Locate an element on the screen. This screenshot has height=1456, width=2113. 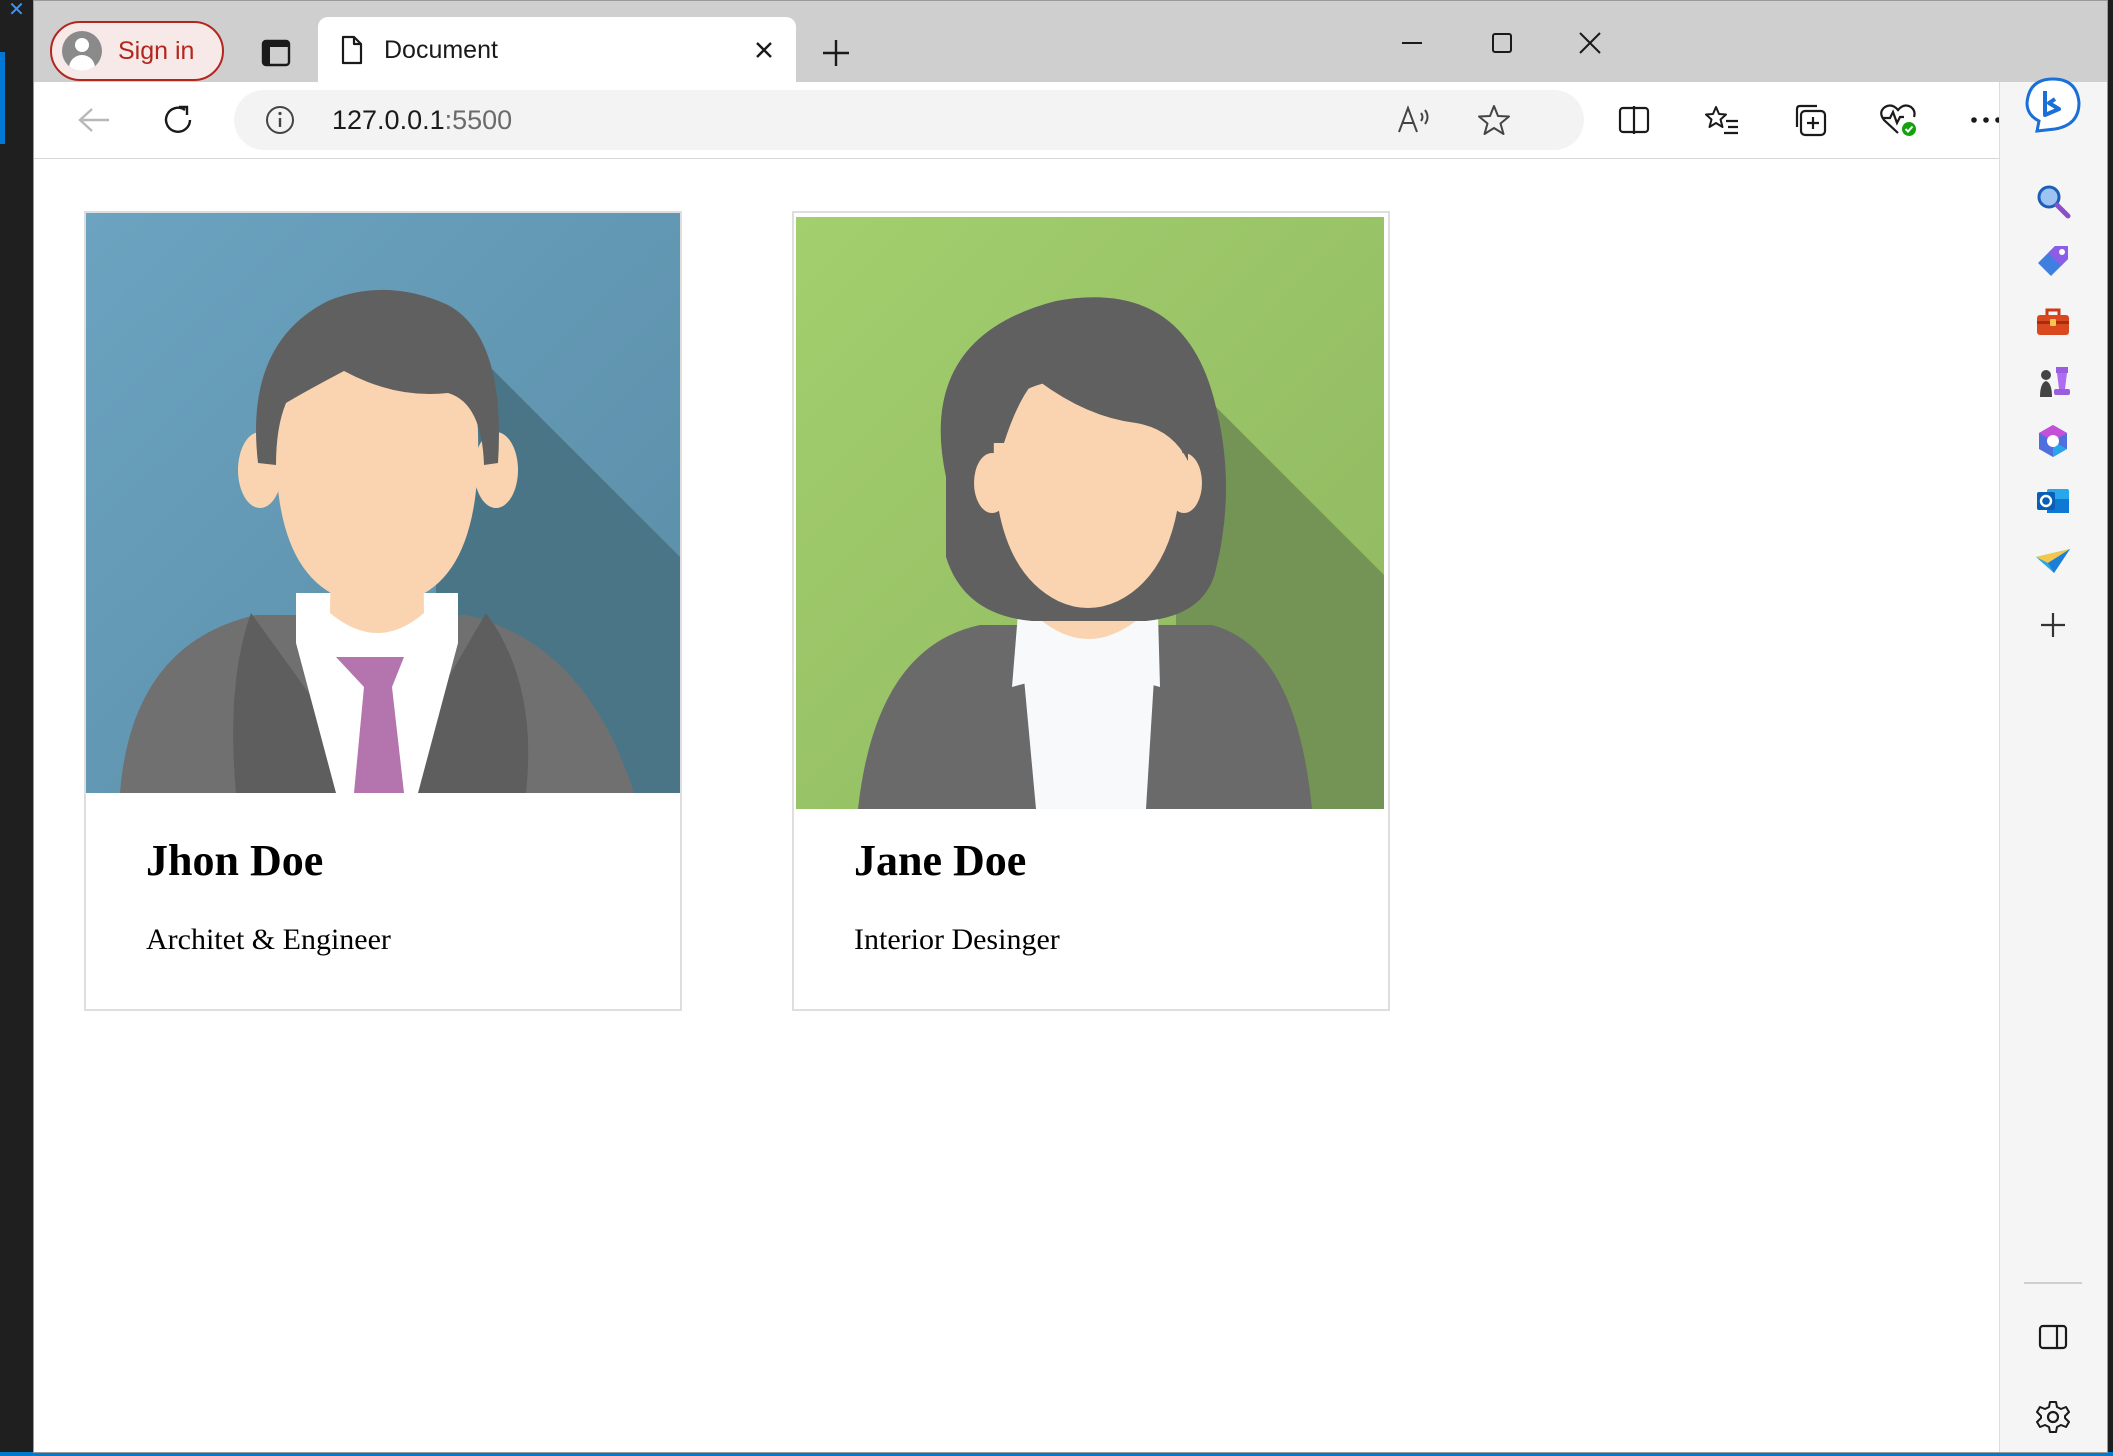
browser-essentials-button is located at coordinates (1898, 120).